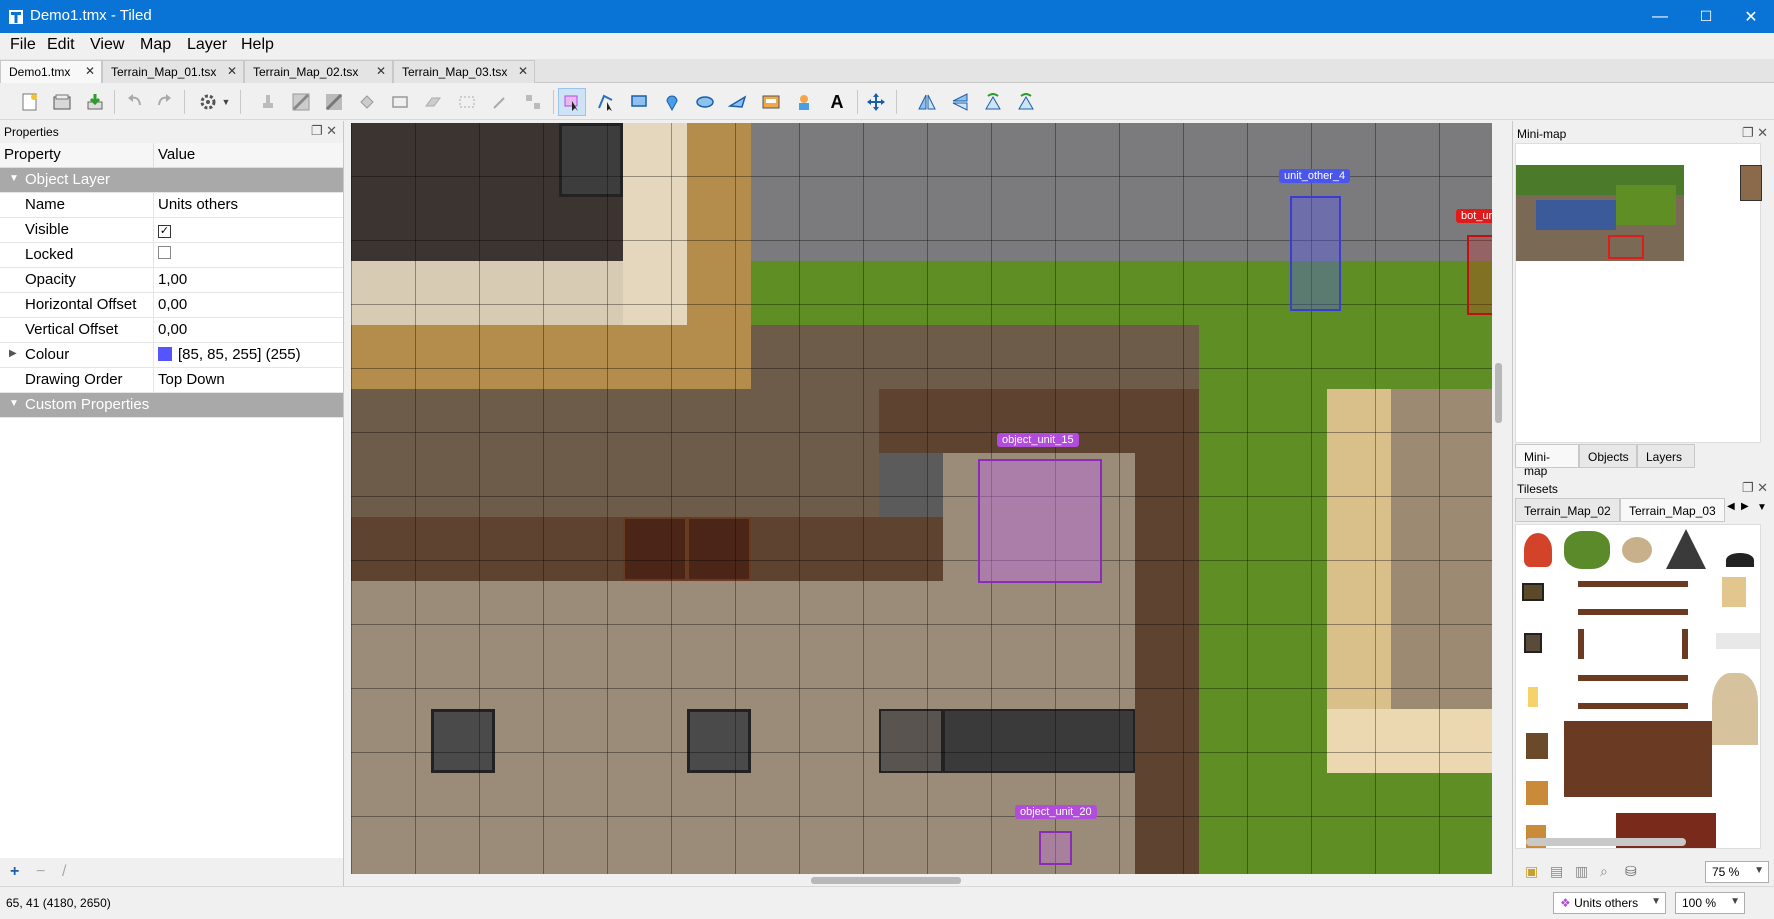  I want to click on tab-list-chevron-icon: ▼, so click(1762, 507).